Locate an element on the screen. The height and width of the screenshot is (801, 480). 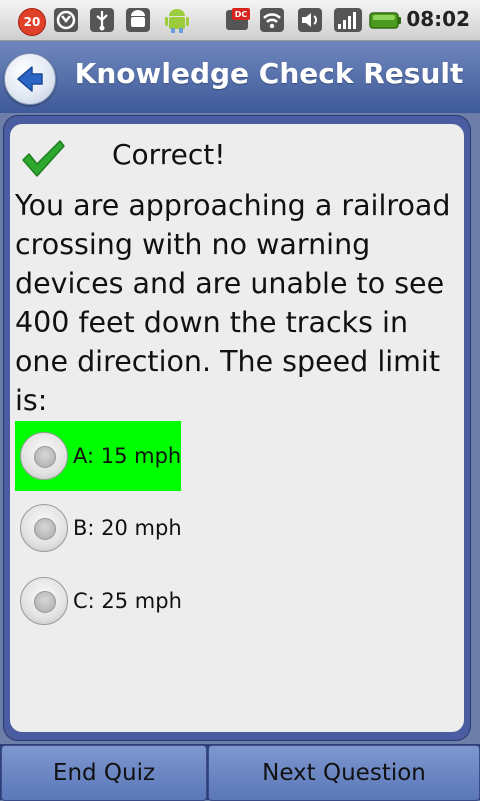
option-a-radio is located at coordinates (44, 456).